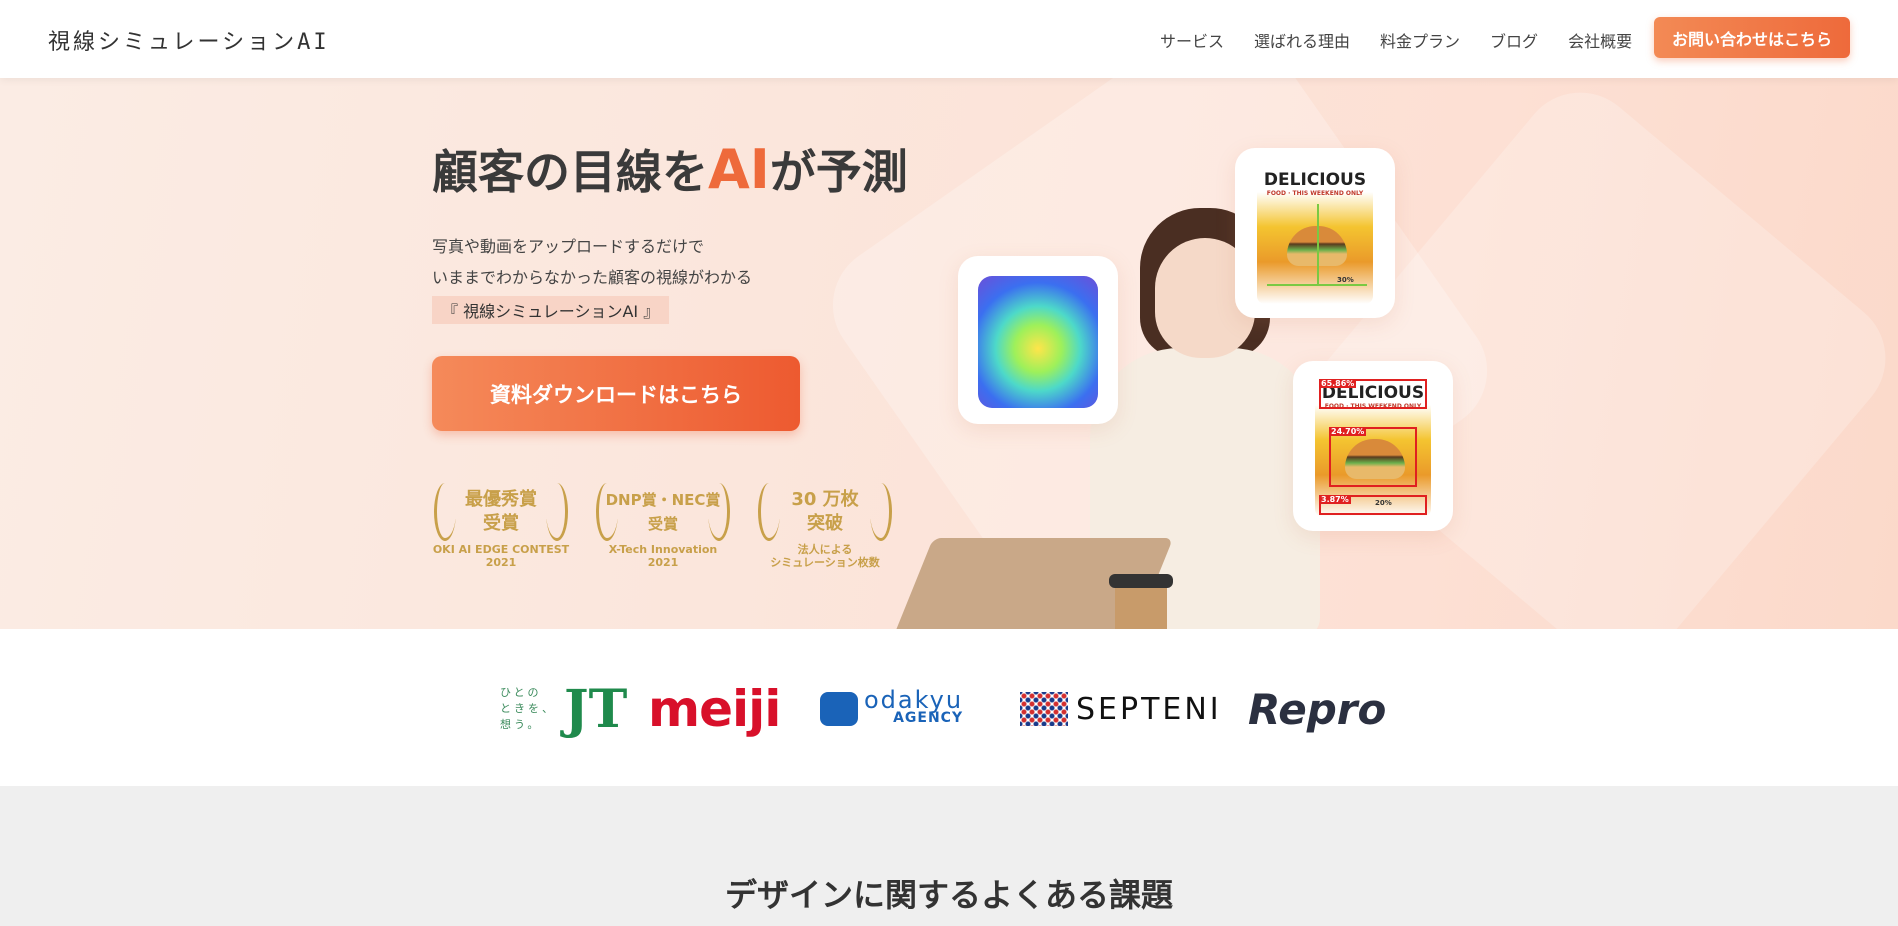  I want to click on hero-subtitle-line2: いままでわからなかった顧客の視線がわかる, so click(592, 277).